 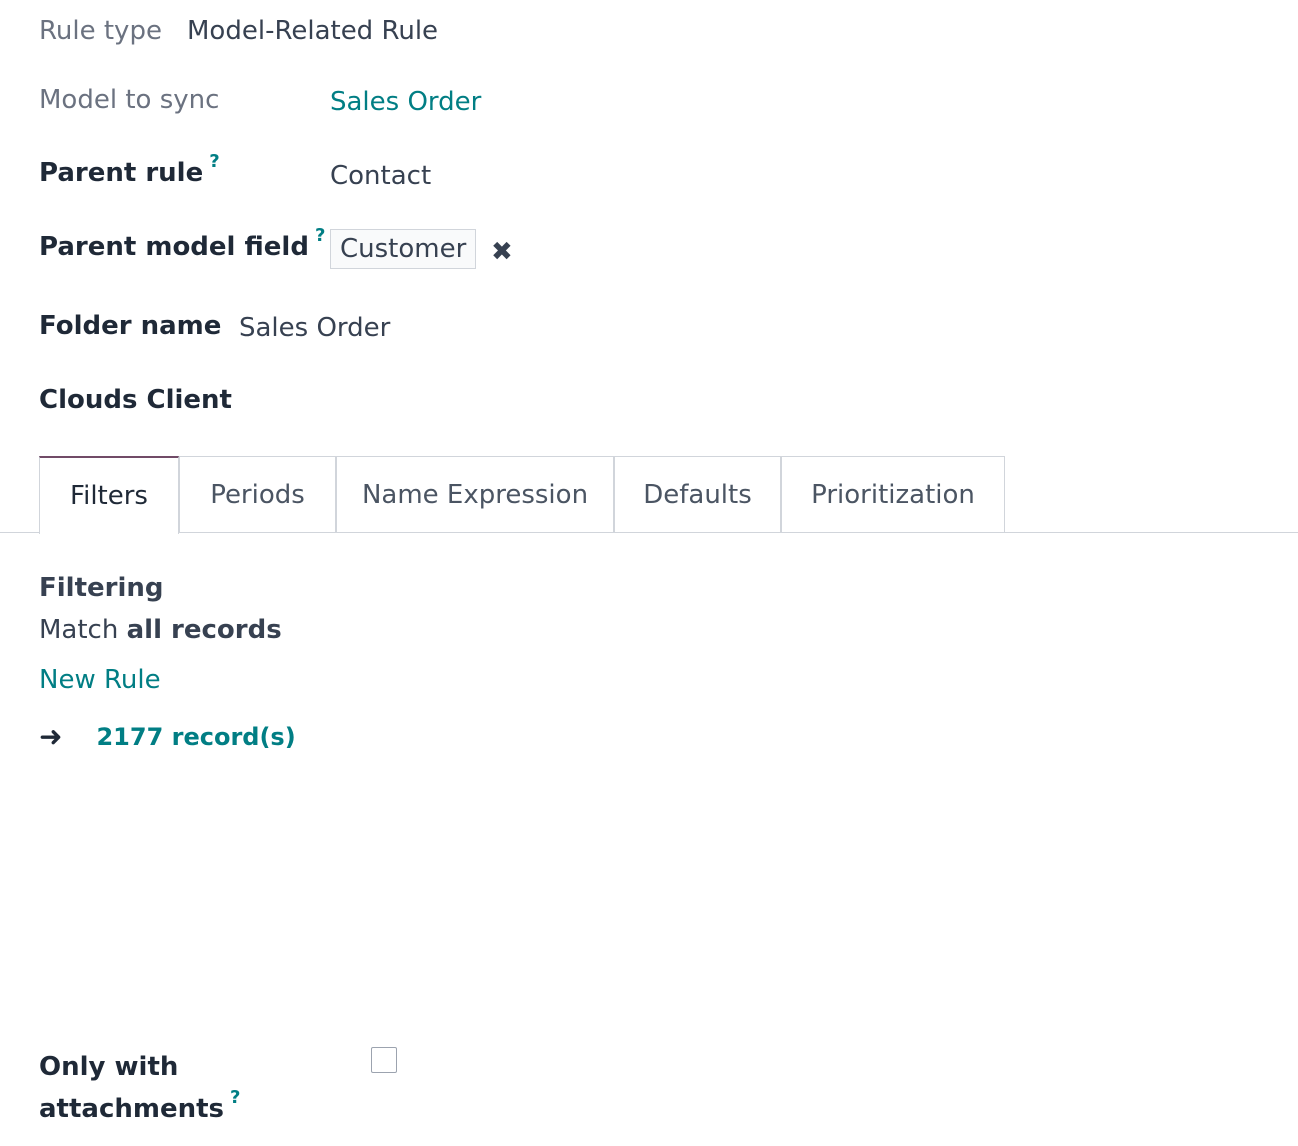 I want to click on only-with-attachments-label-line2: attachments, so click(x=132, y=1109).